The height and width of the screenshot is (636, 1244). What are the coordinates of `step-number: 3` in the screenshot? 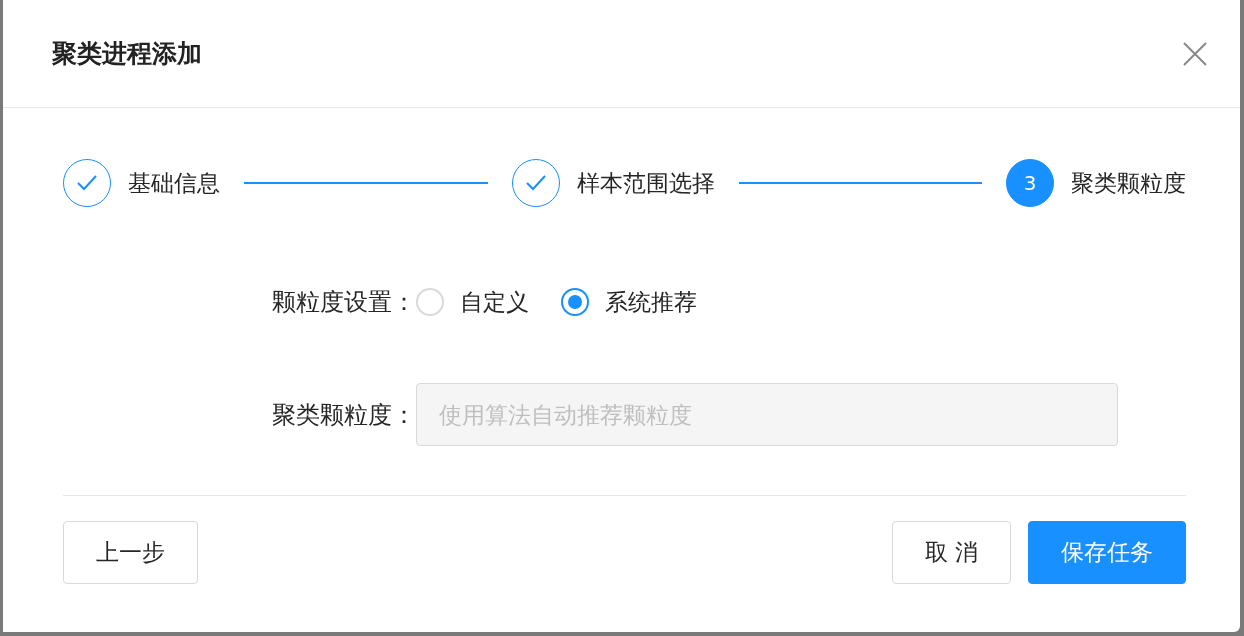 It's located at (1030, 183).